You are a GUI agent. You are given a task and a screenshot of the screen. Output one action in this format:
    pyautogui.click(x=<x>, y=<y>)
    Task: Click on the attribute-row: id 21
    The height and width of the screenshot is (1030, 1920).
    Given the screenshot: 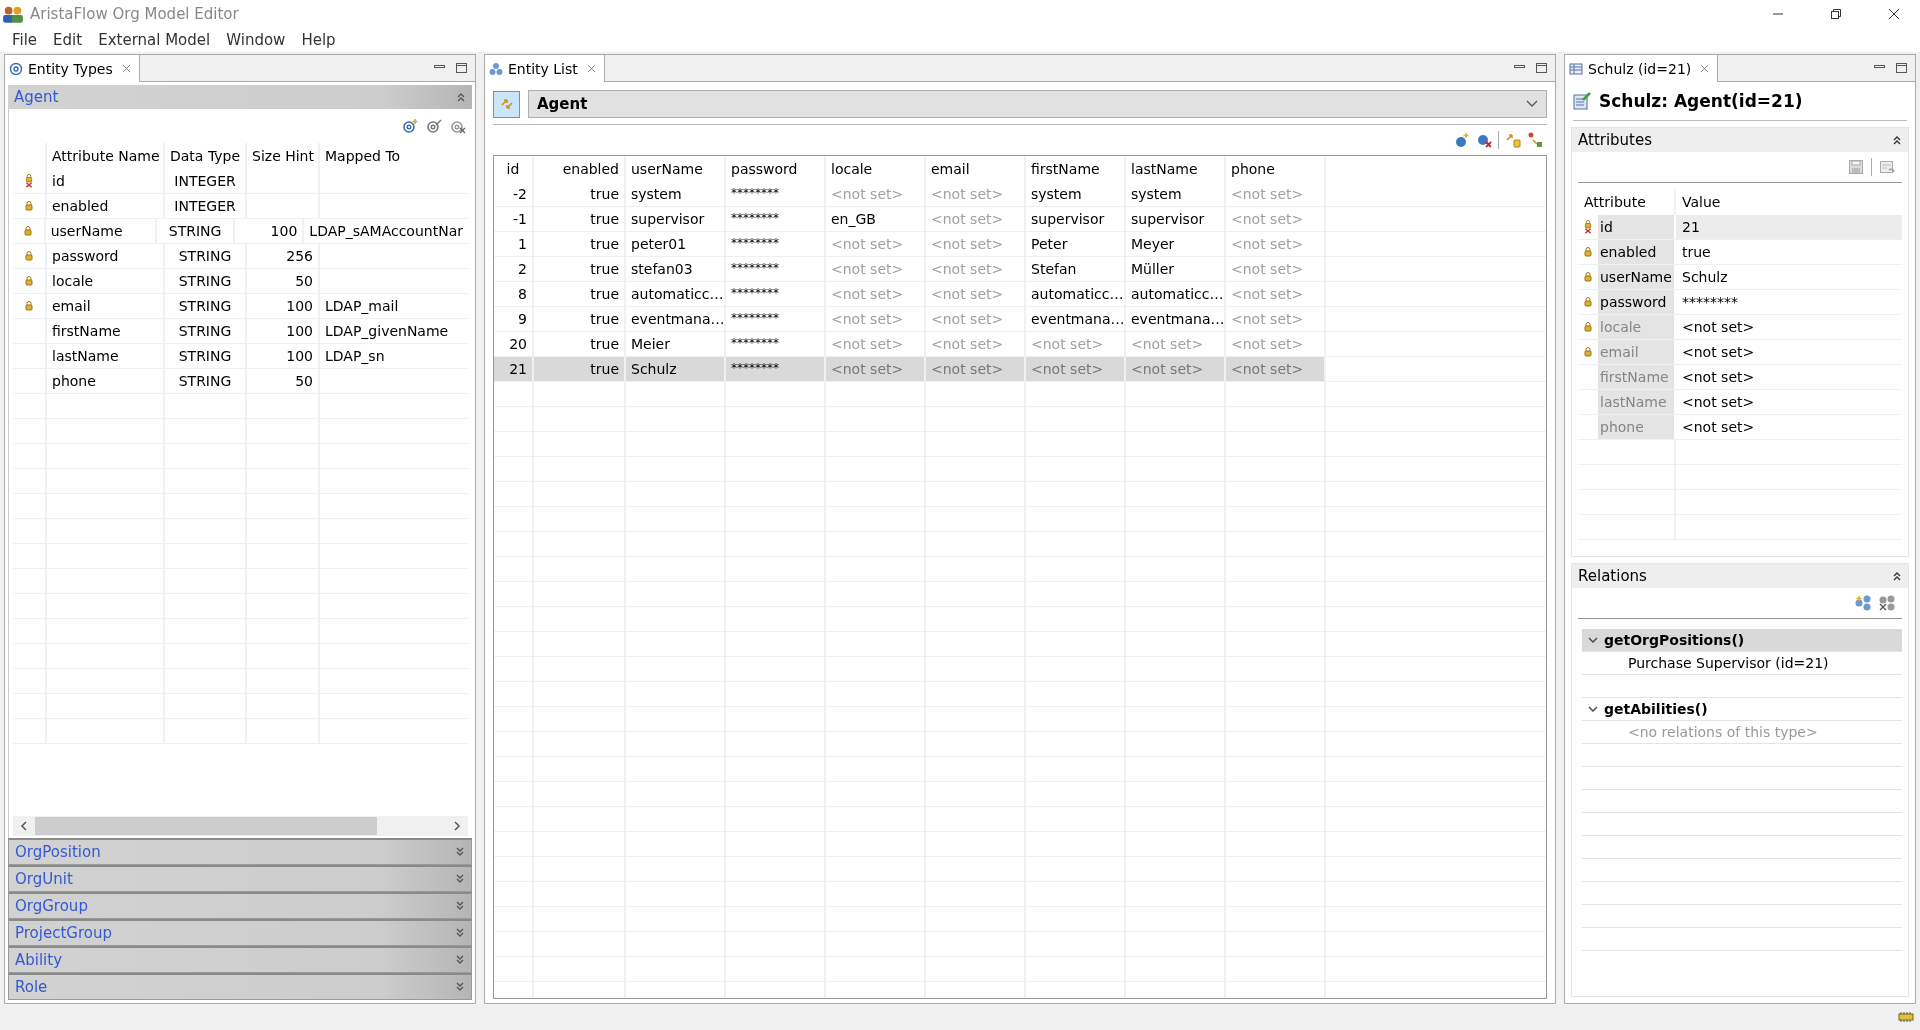 What is the action you would take?
    pyautogui.click(x=1740, y=227)
    